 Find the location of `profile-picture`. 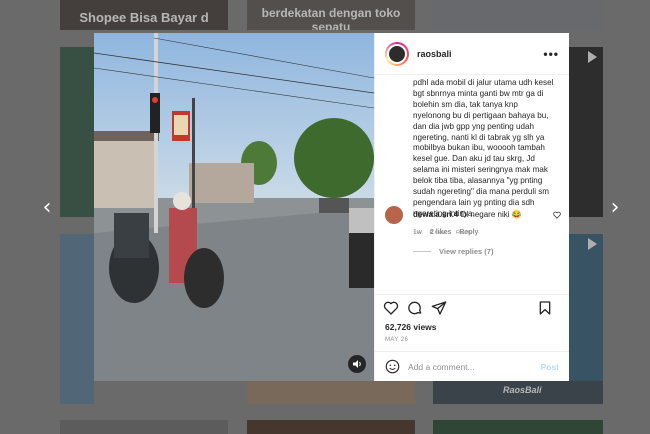

profile-picture is located at coordinates (397, 53).